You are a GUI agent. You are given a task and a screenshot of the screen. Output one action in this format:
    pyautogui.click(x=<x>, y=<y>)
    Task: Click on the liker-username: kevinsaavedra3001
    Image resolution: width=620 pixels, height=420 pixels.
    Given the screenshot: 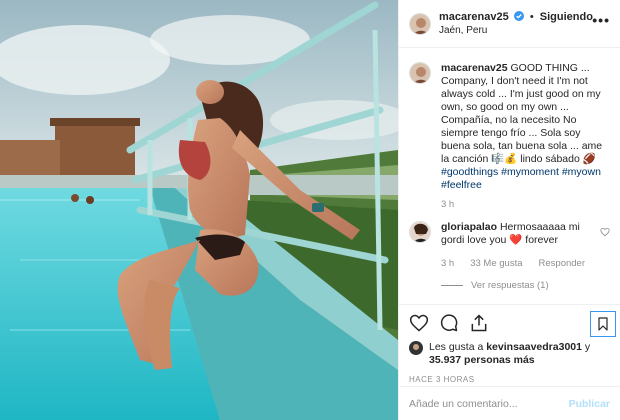 What is the action you would take?
    pyautogui.click(x=534, y=347)
    